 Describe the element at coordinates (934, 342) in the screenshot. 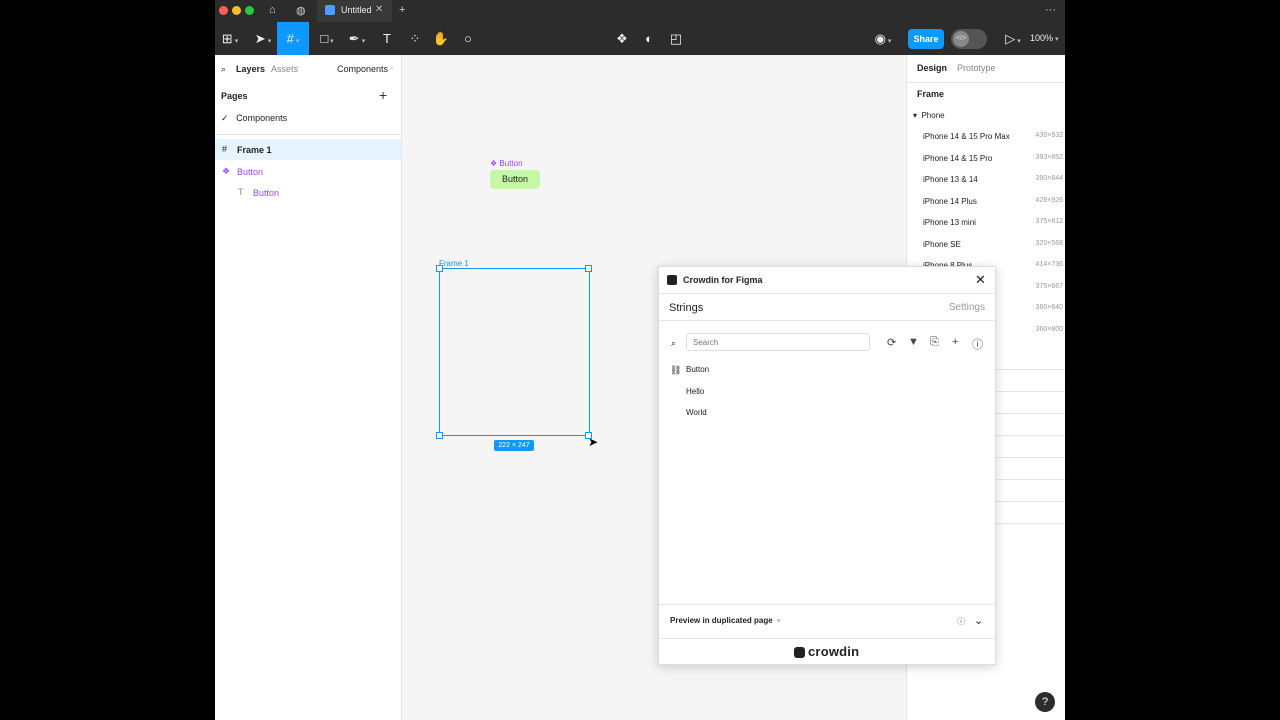

I see `file-search-icon: ⎘` at that location.